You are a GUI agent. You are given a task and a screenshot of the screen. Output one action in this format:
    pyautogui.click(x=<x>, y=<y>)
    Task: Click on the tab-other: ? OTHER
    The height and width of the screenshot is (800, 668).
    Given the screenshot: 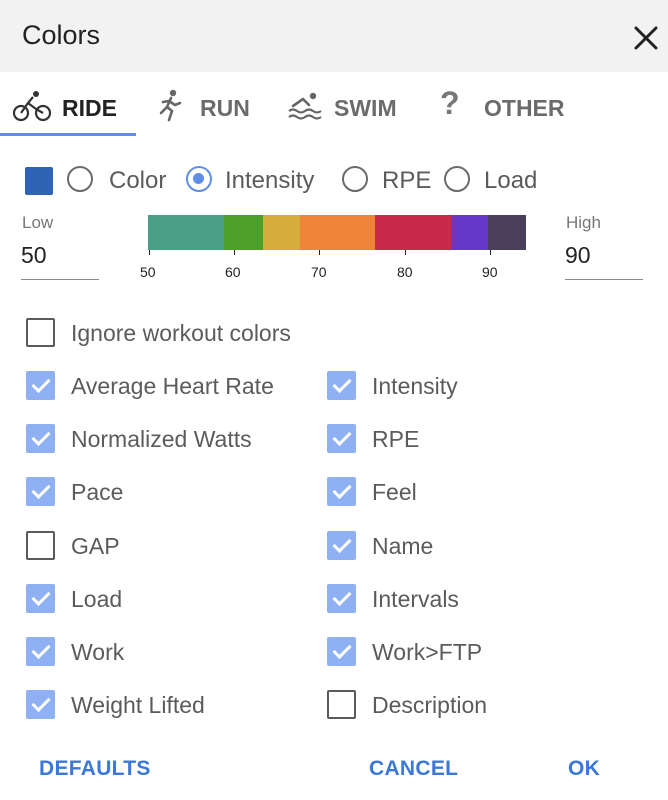 What is the action you would take?
    pyautogui.click(x=505, y=105)
    